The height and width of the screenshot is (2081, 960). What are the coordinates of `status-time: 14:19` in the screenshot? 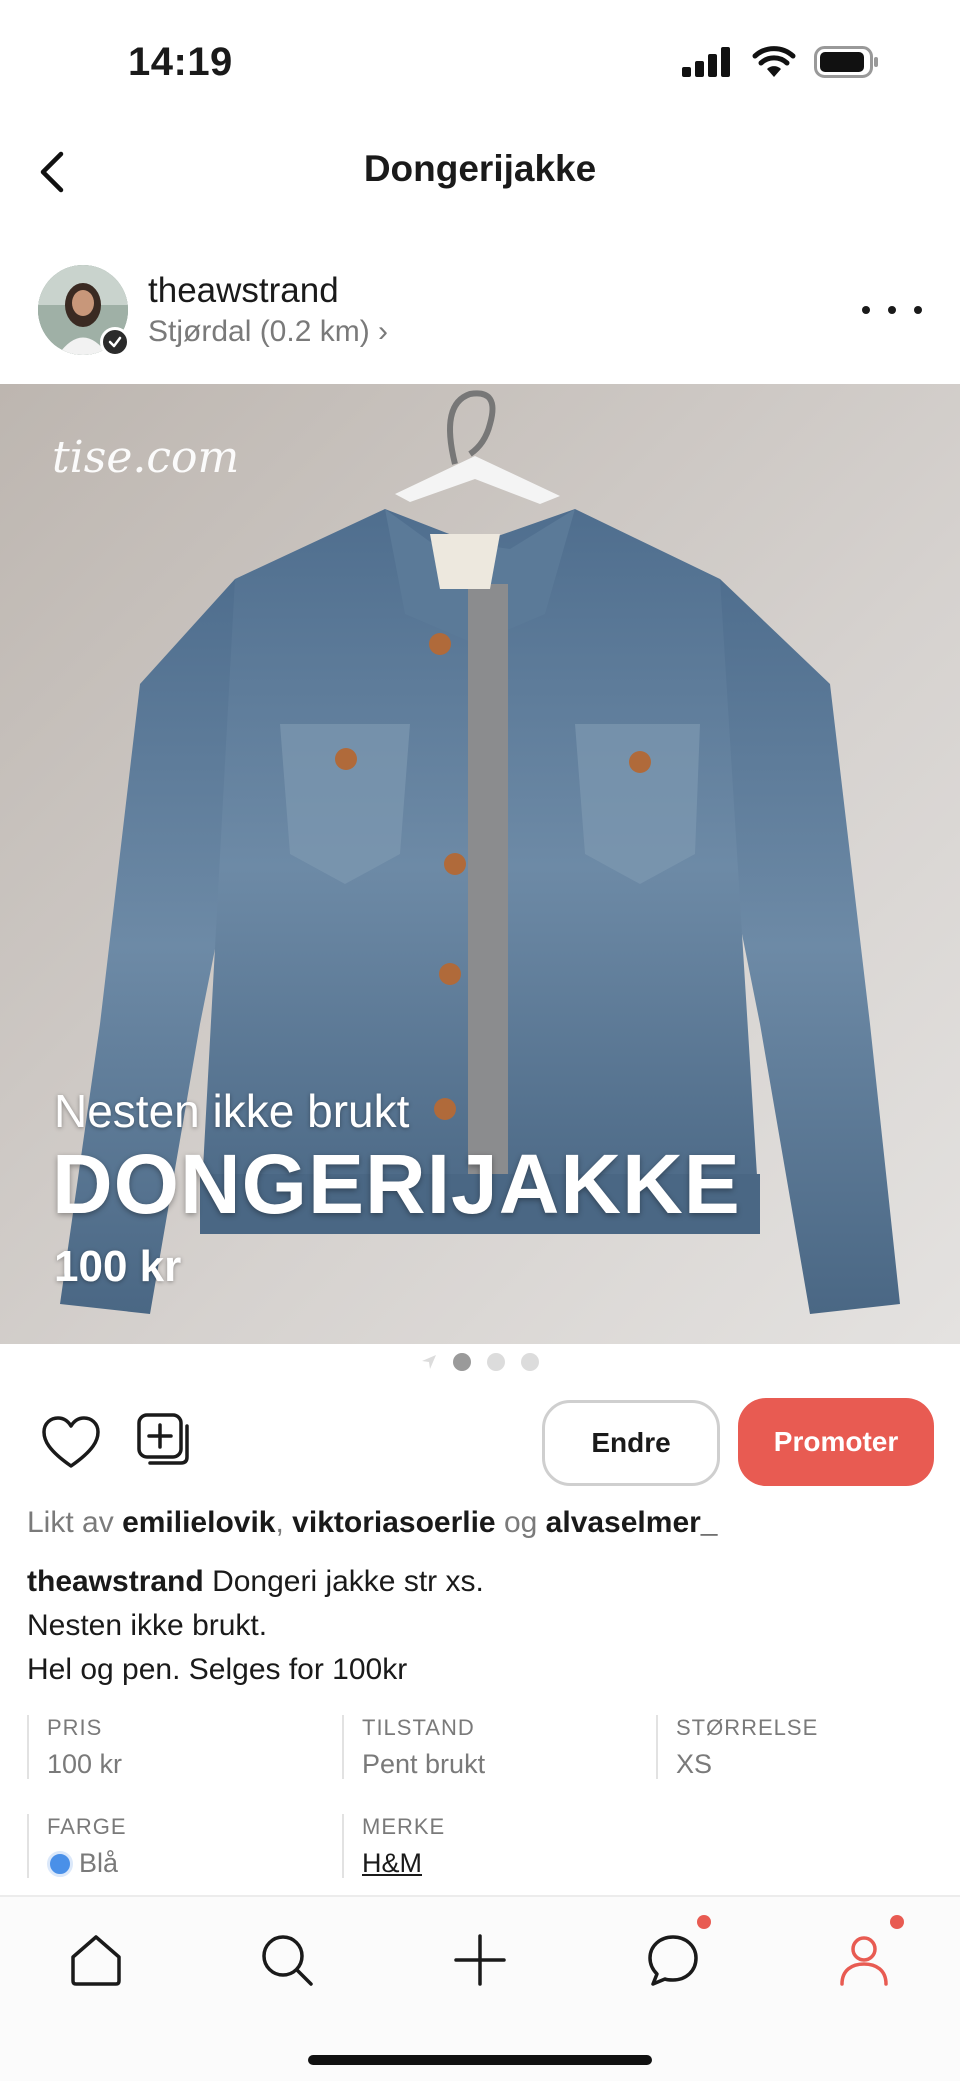 It's located at (180, 62).